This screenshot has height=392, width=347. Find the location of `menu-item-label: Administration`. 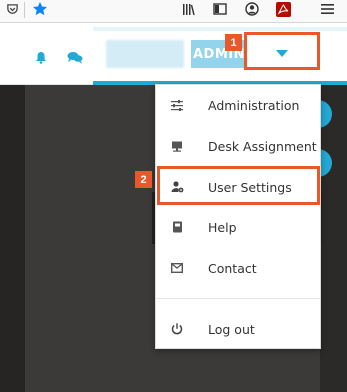

menu-item-label: Administration is located at coordinates (254, 105).